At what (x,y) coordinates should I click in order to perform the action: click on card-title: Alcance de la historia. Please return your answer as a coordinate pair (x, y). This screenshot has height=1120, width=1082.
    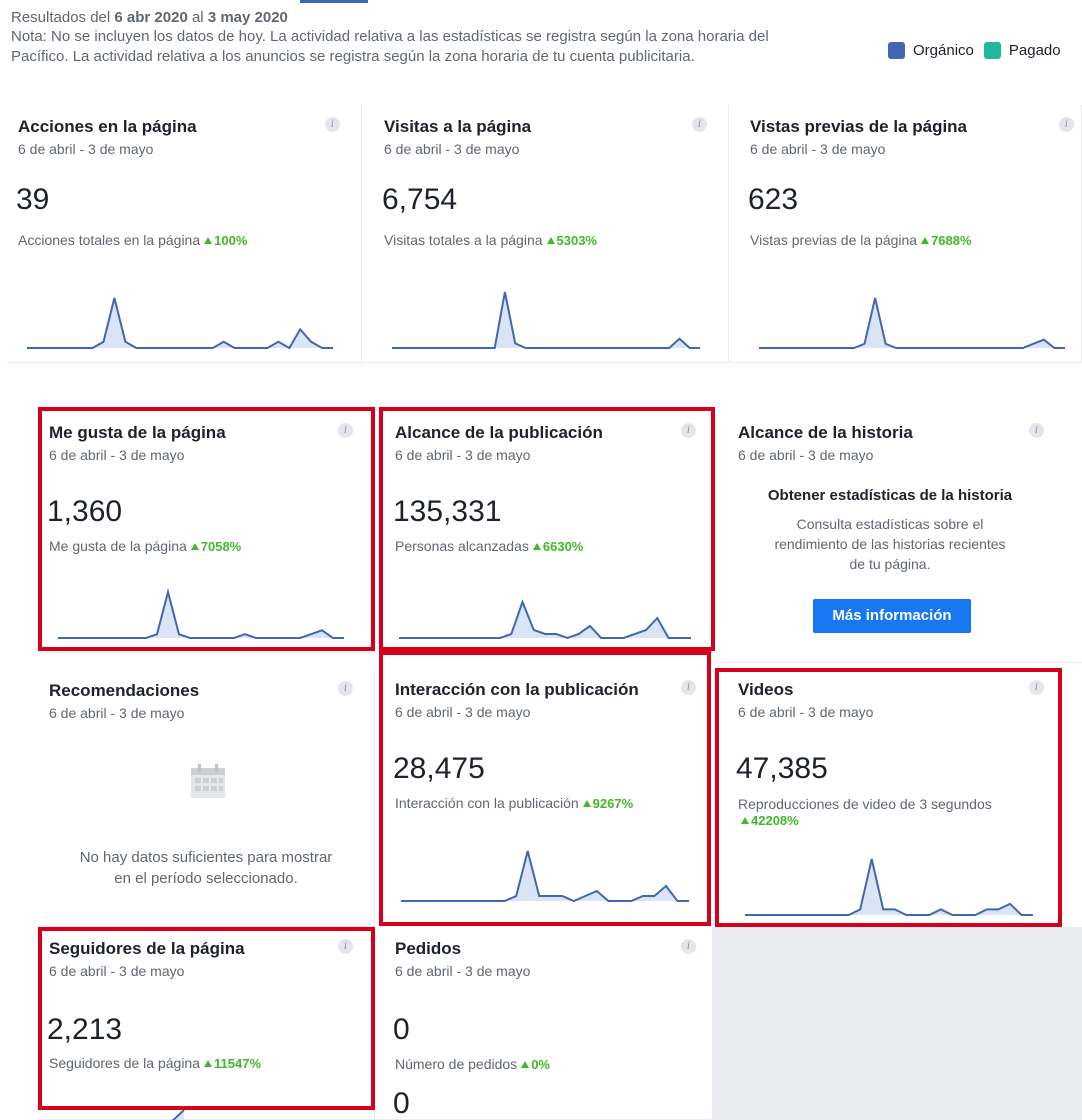
    Looking at the image, I should click on (825, 432).